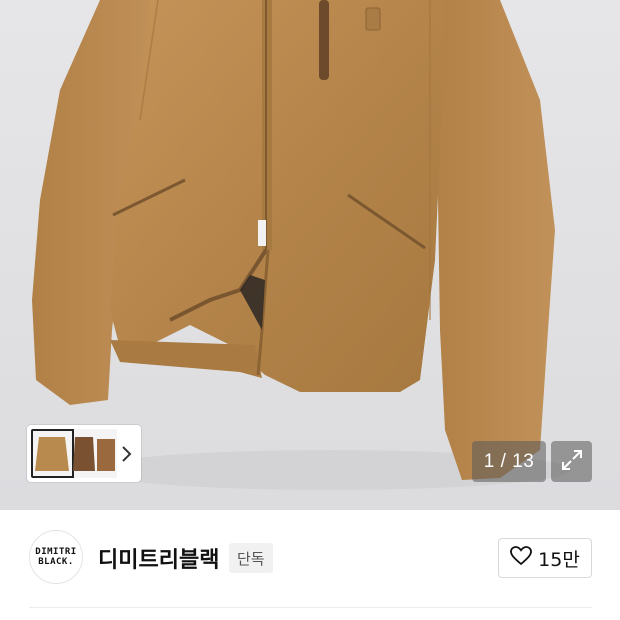 The image size is (620, 620). What do you see at coordinates (56, 552) in the screenshot?
I see `brand-logo-line1: DIMITRI` at bounding box center [56, 552].